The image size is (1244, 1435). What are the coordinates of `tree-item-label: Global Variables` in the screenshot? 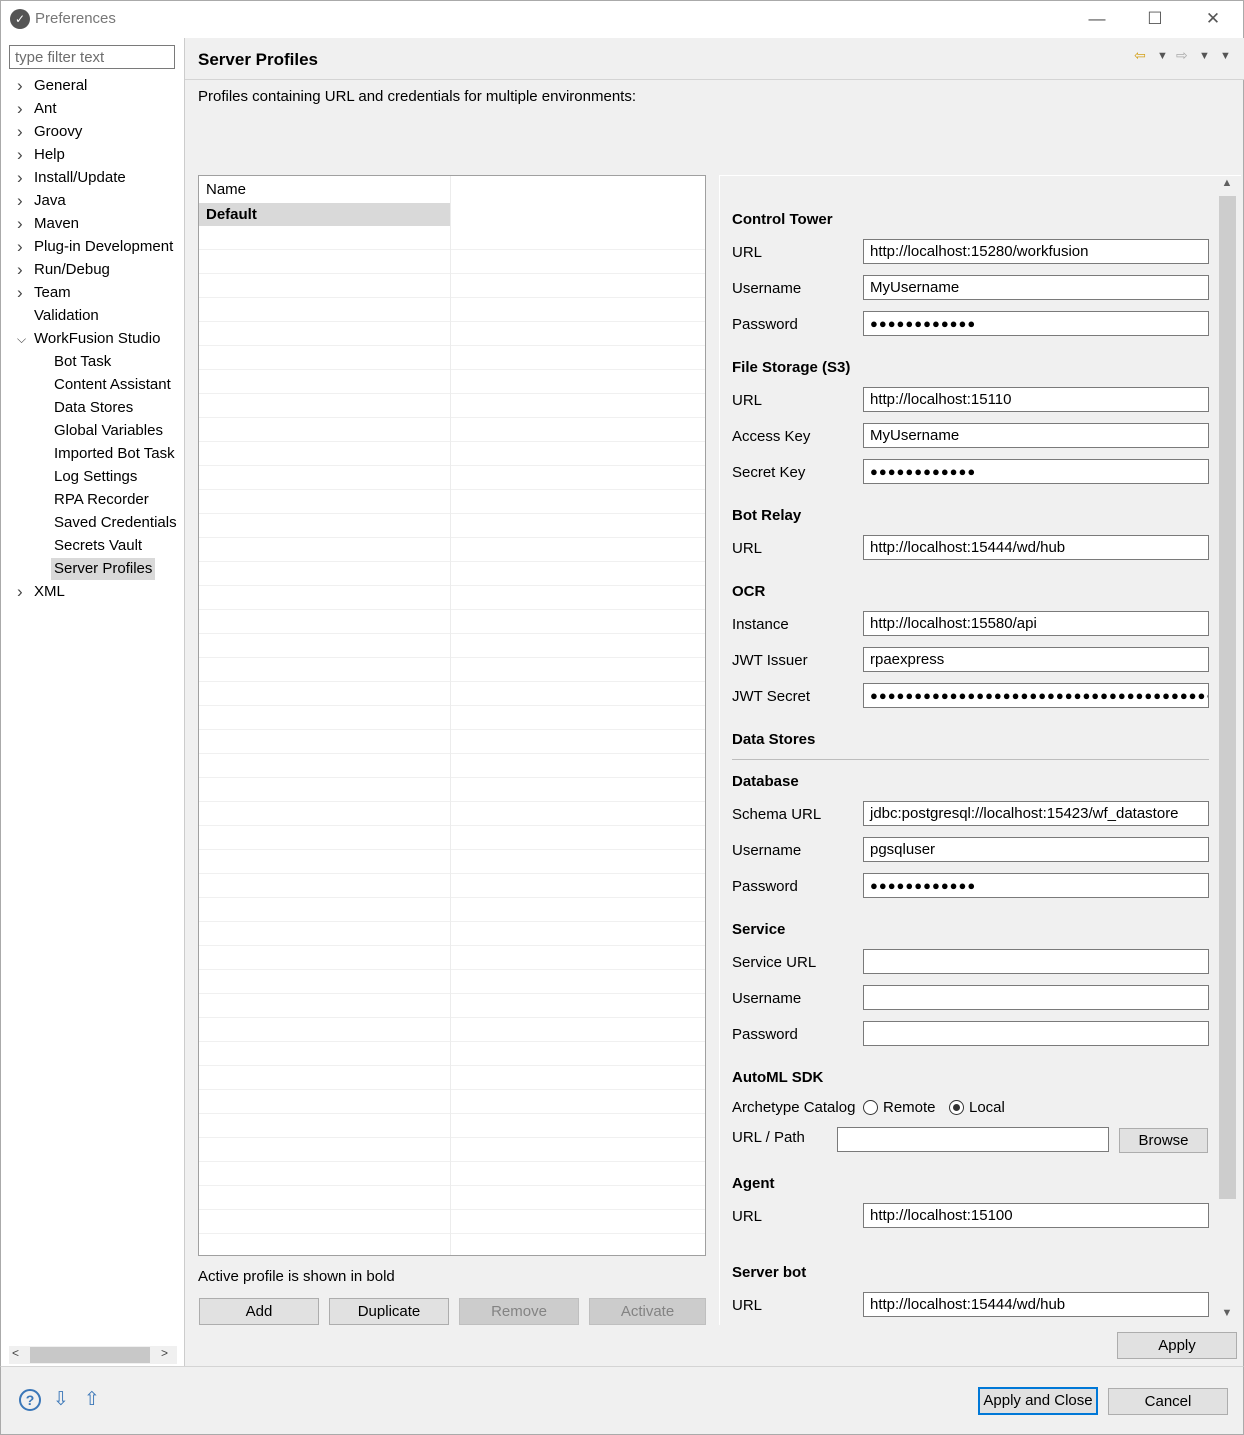 It's located at (108, 431).